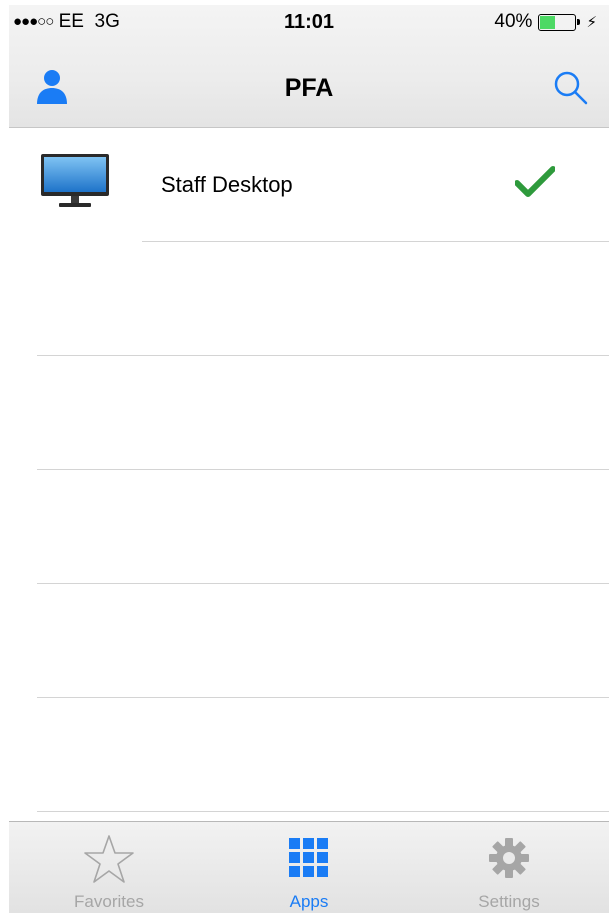 The image size is (609, 913). I want to click on gear-icon, so click(509, 858).